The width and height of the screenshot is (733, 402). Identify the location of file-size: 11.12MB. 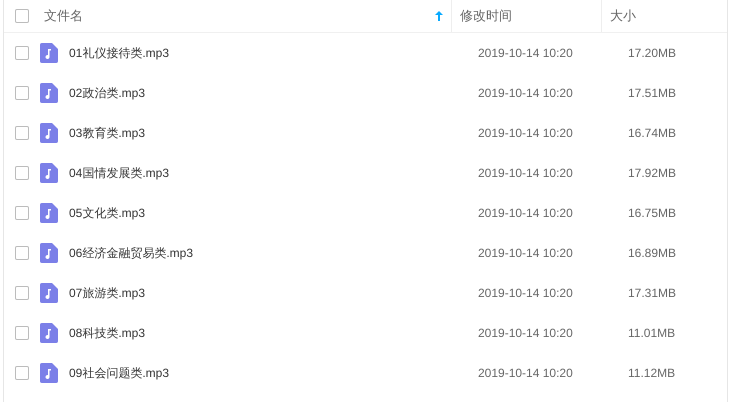
(652, 373).